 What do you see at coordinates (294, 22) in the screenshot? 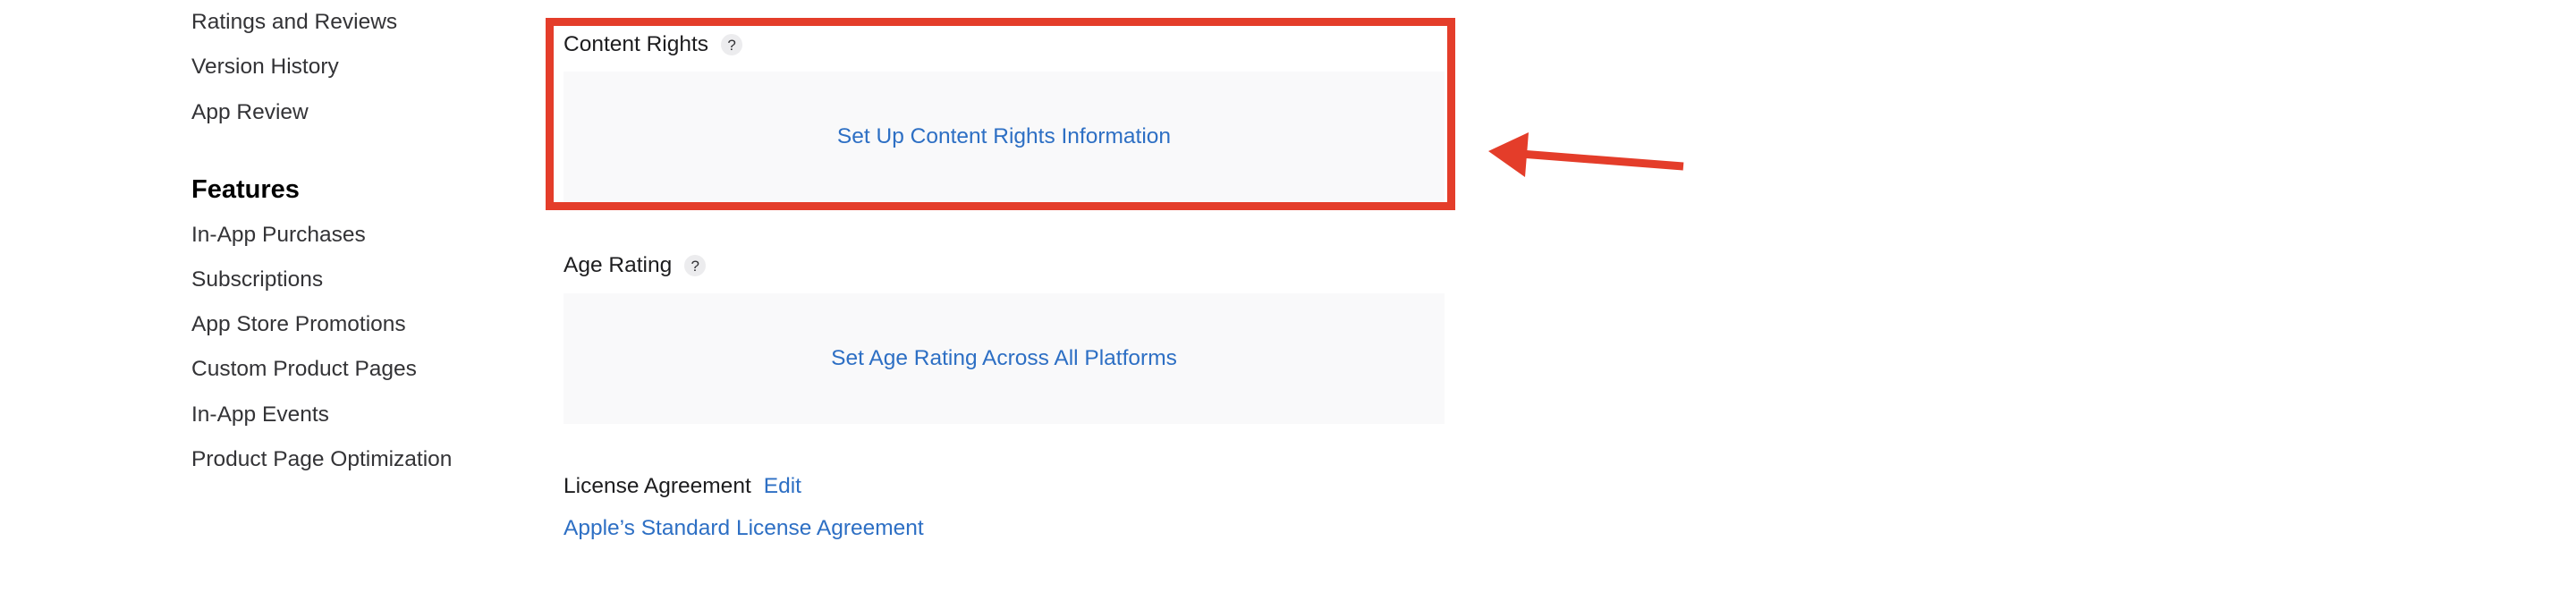
I see `sidebar-item-ratings-and-reviews: Ratings and Reviews` at bounding box center [294, 22].